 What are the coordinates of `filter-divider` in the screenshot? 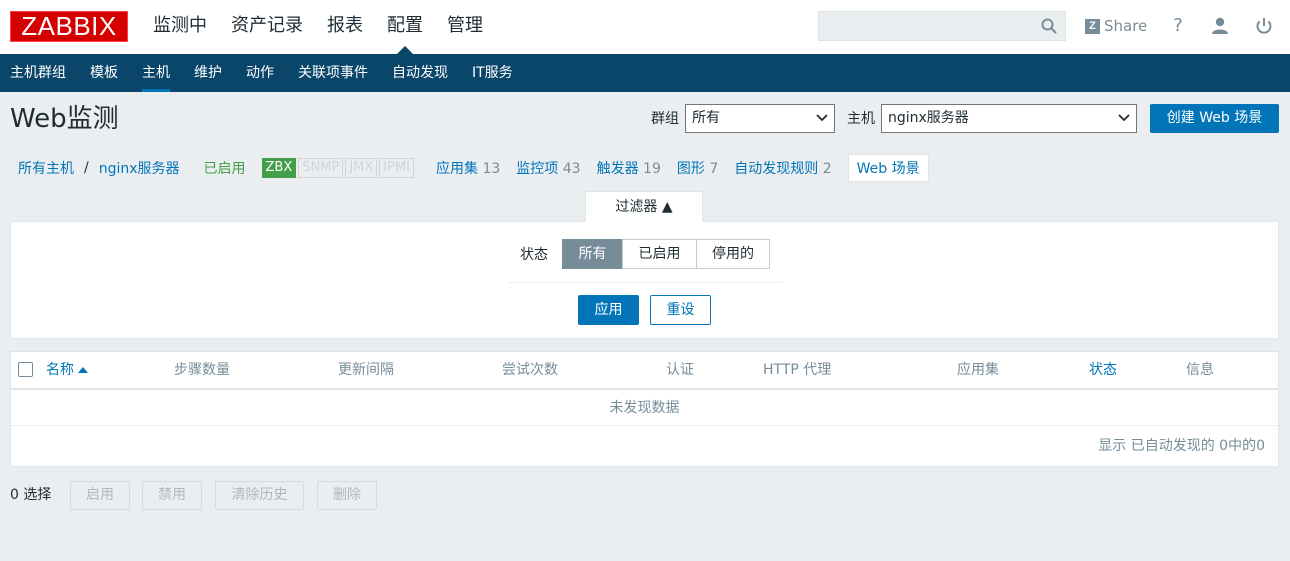 It's located at (645, 282).